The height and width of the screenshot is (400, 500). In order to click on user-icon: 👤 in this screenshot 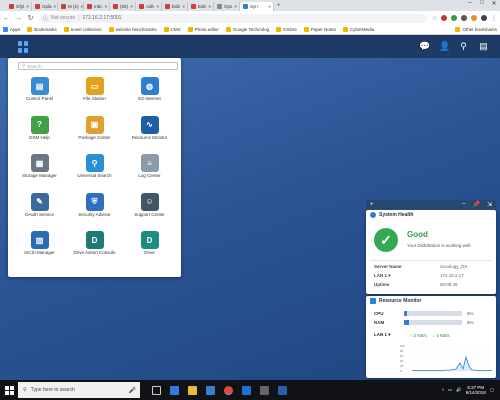, I will do `click(444, 46)`.